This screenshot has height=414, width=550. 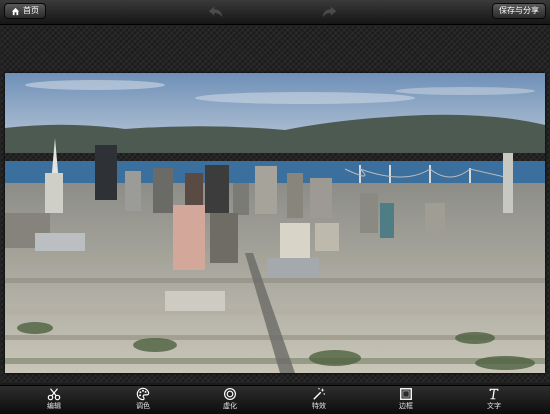 I want to click on tool-blur: 虚化, so click(x=230, y=400).